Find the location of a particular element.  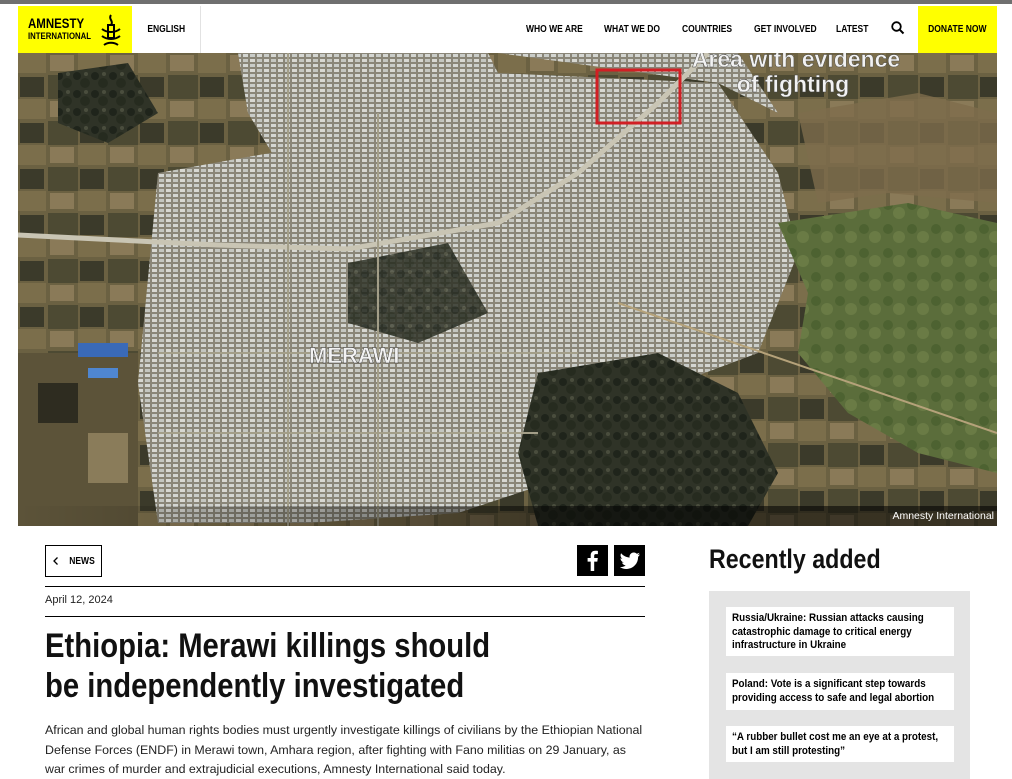

facebook-share-button is located at coordinates (592, 560).